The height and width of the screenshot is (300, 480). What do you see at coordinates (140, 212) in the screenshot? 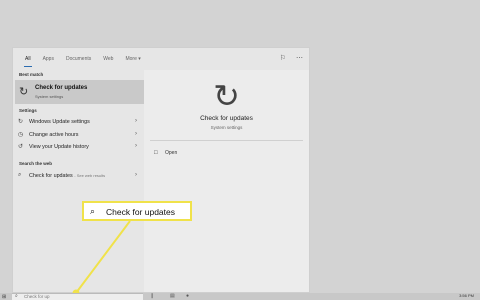
I see `callout-label: Check for updates` at bounding box center [140, 212].